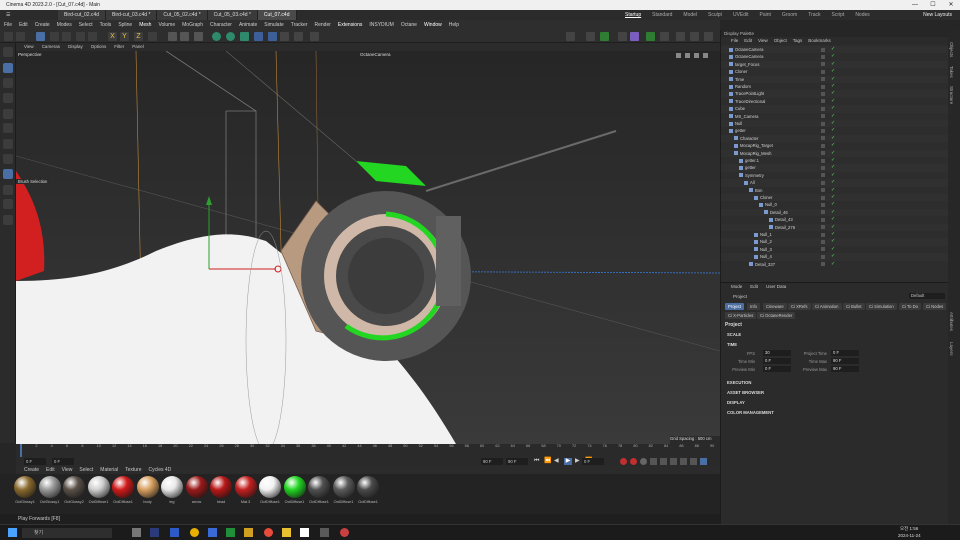 The height and width of the screenshot is (540, 960). Describe the element at coordinates (64, 25) in the screenshot. I see `menu-modes: Modes` at that location.